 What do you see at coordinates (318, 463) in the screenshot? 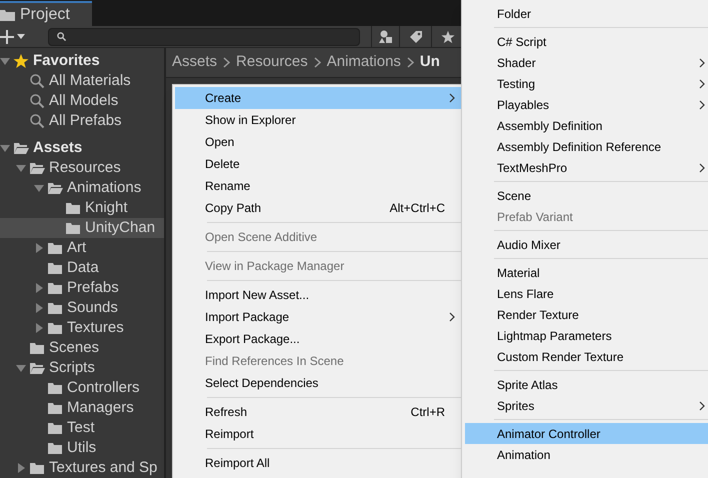
I see `menu-item: Reimport All` at bounding box center [318, 463].